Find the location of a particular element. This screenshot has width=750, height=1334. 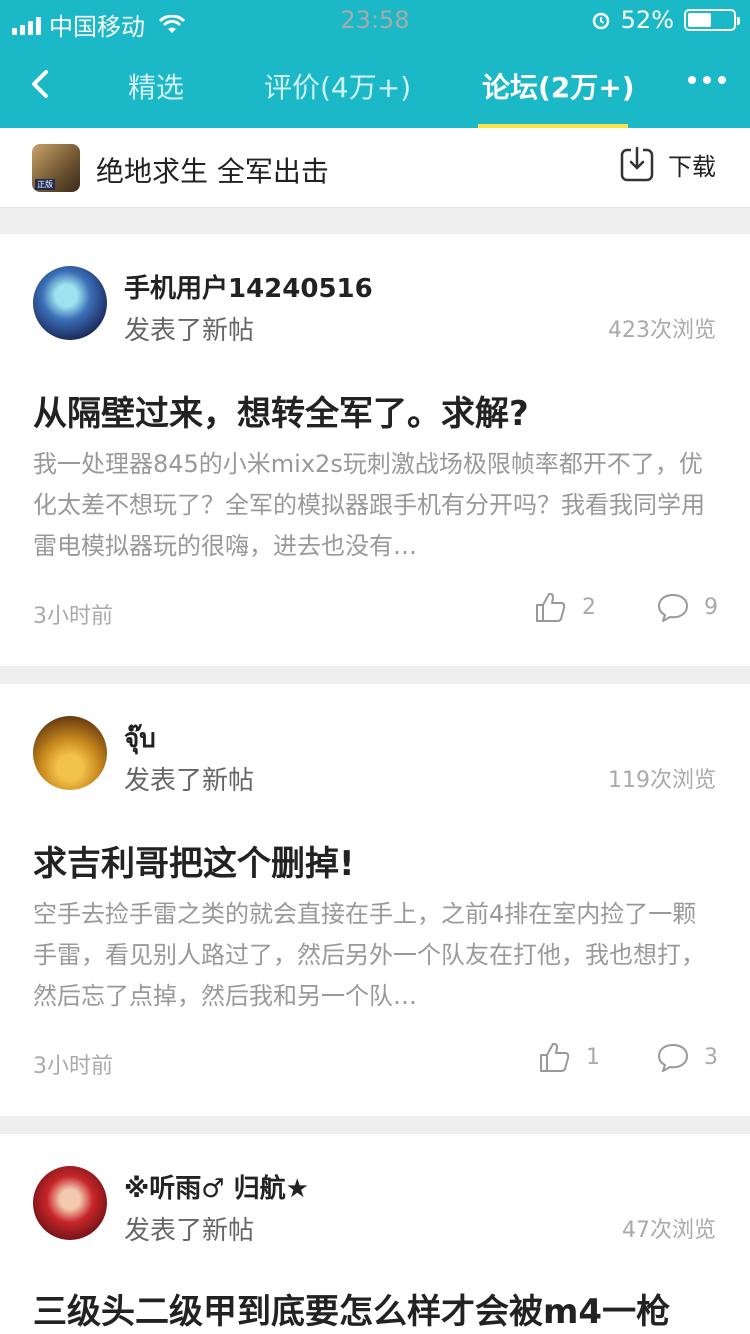

username: 手机用户14240516 is located at coordinates (248, 286).